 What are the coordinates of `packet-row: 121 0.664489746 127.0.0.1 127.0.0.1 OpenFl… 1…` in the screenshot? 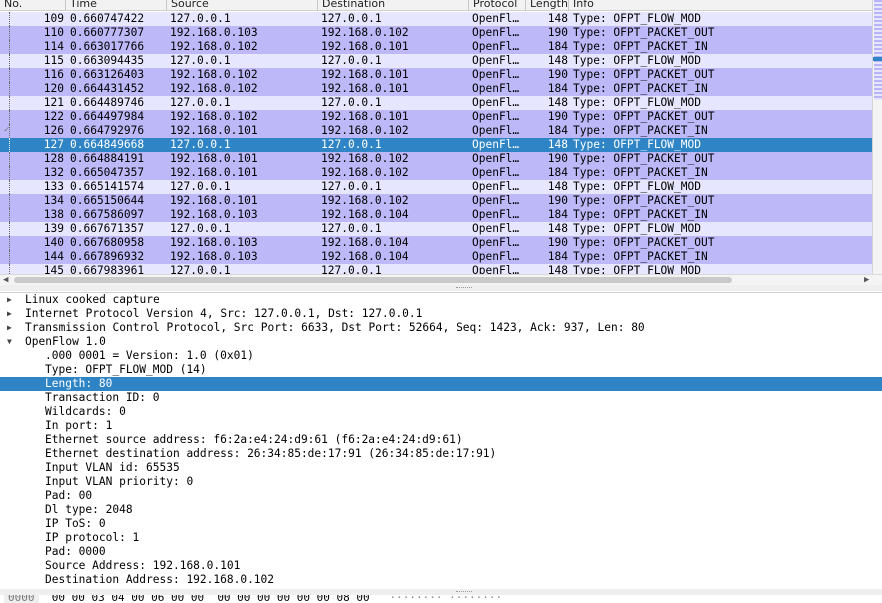 It's located at (436, 103).